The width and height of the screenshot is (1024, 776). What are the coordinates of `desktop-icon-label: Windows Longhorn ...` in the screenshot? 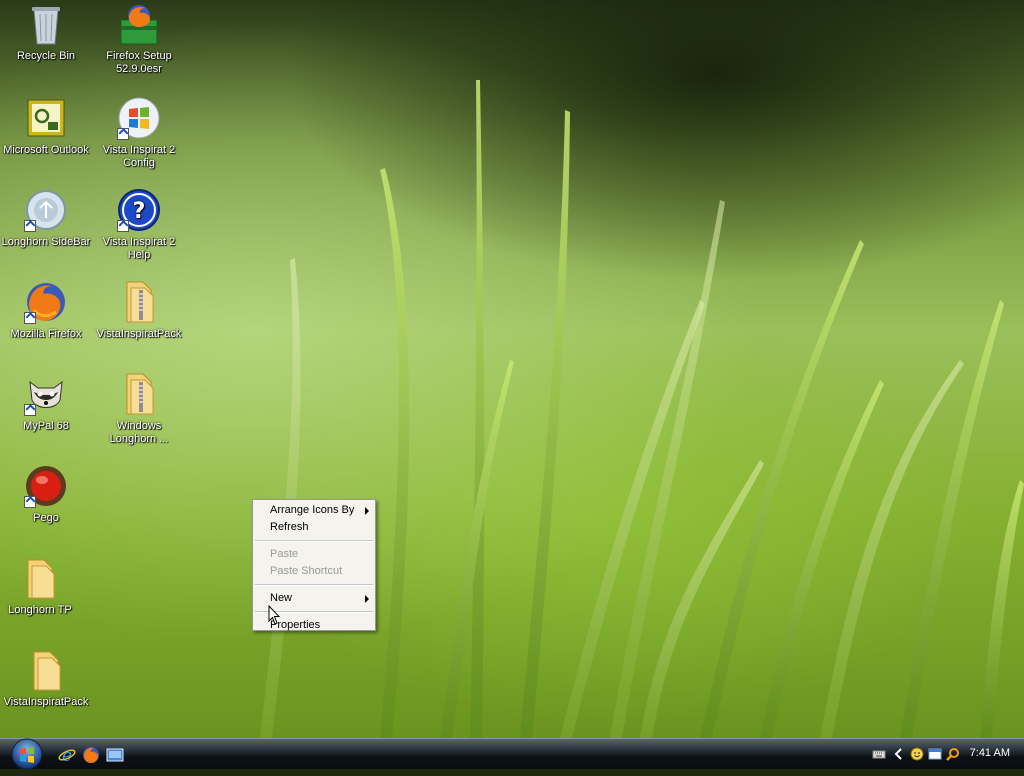 It's located at (139, 432).